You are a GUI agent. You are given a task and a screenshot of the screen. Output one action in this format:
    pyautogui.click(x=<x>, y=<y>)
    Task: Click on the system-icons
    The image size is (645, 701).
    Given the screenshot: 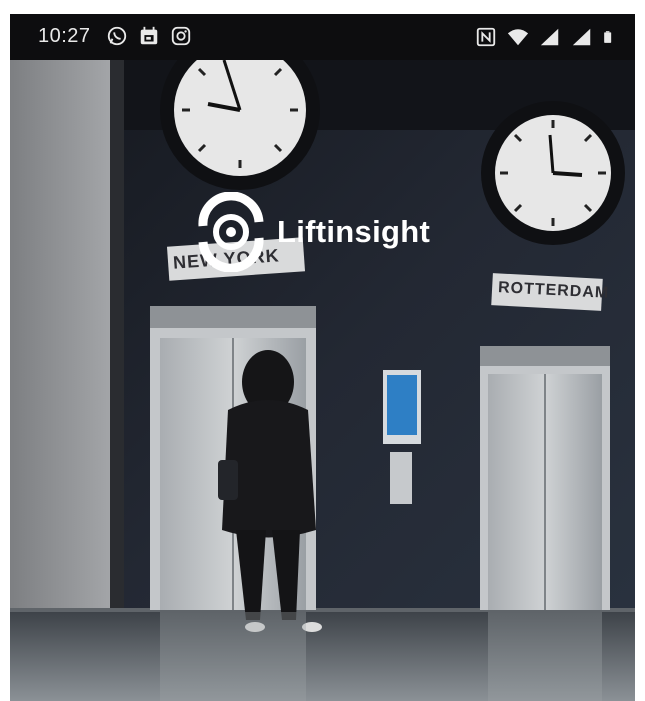 What is the action you would take?
    pyautogui.click(x=546, y=37)
    